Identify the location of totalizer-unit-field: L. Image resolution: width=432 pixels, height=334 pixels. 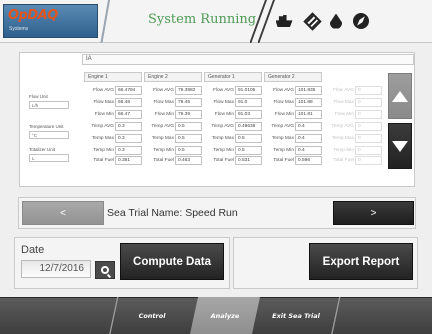
(49, 158).